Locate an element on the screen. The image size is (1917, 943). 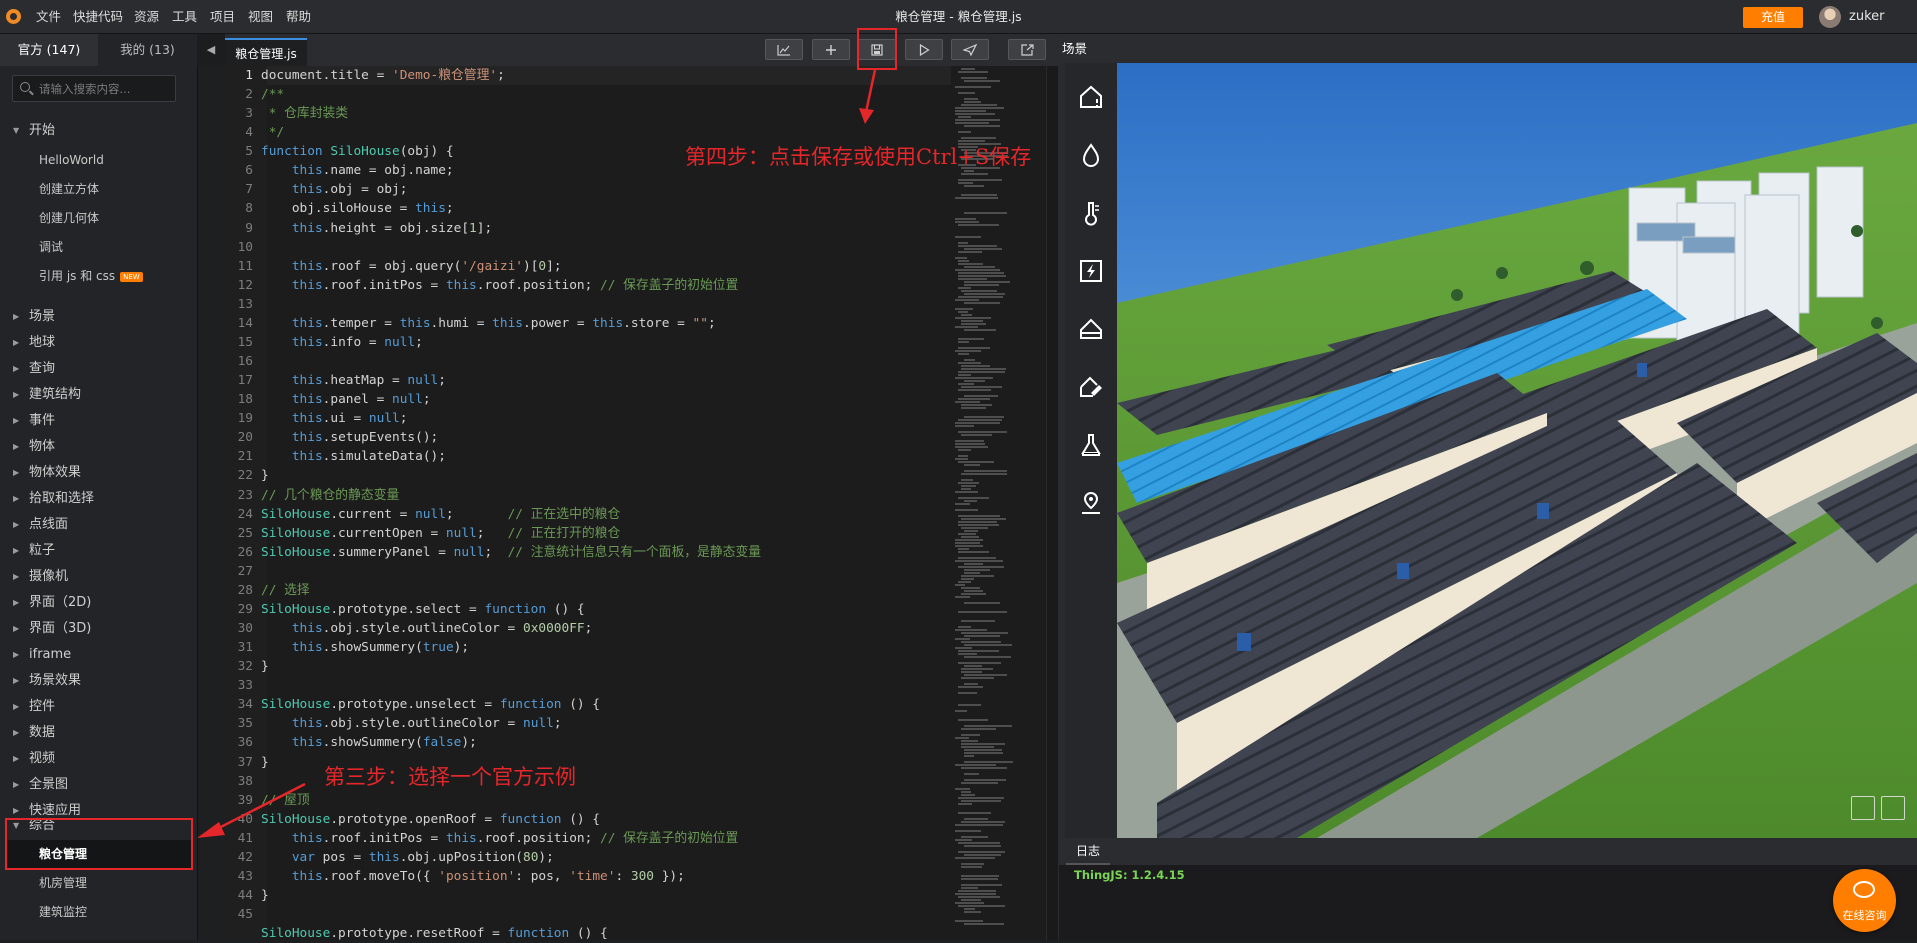
code-line: this.ui = null; is located at coordinates (334, 418).